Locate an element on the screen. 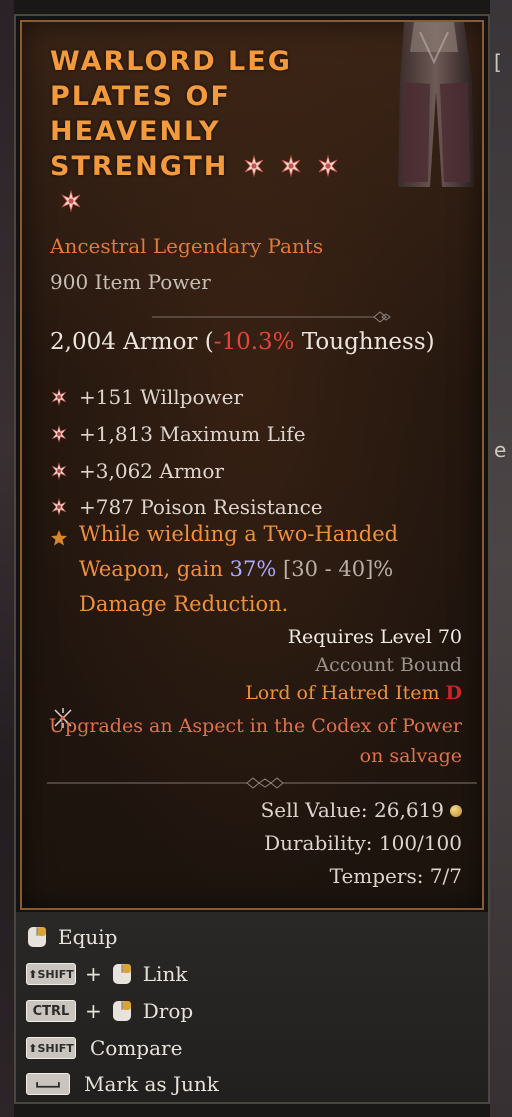 This screenshot has width=512, height=1117. aspect-roll-value: 37% is located at coordinates (253, 569).